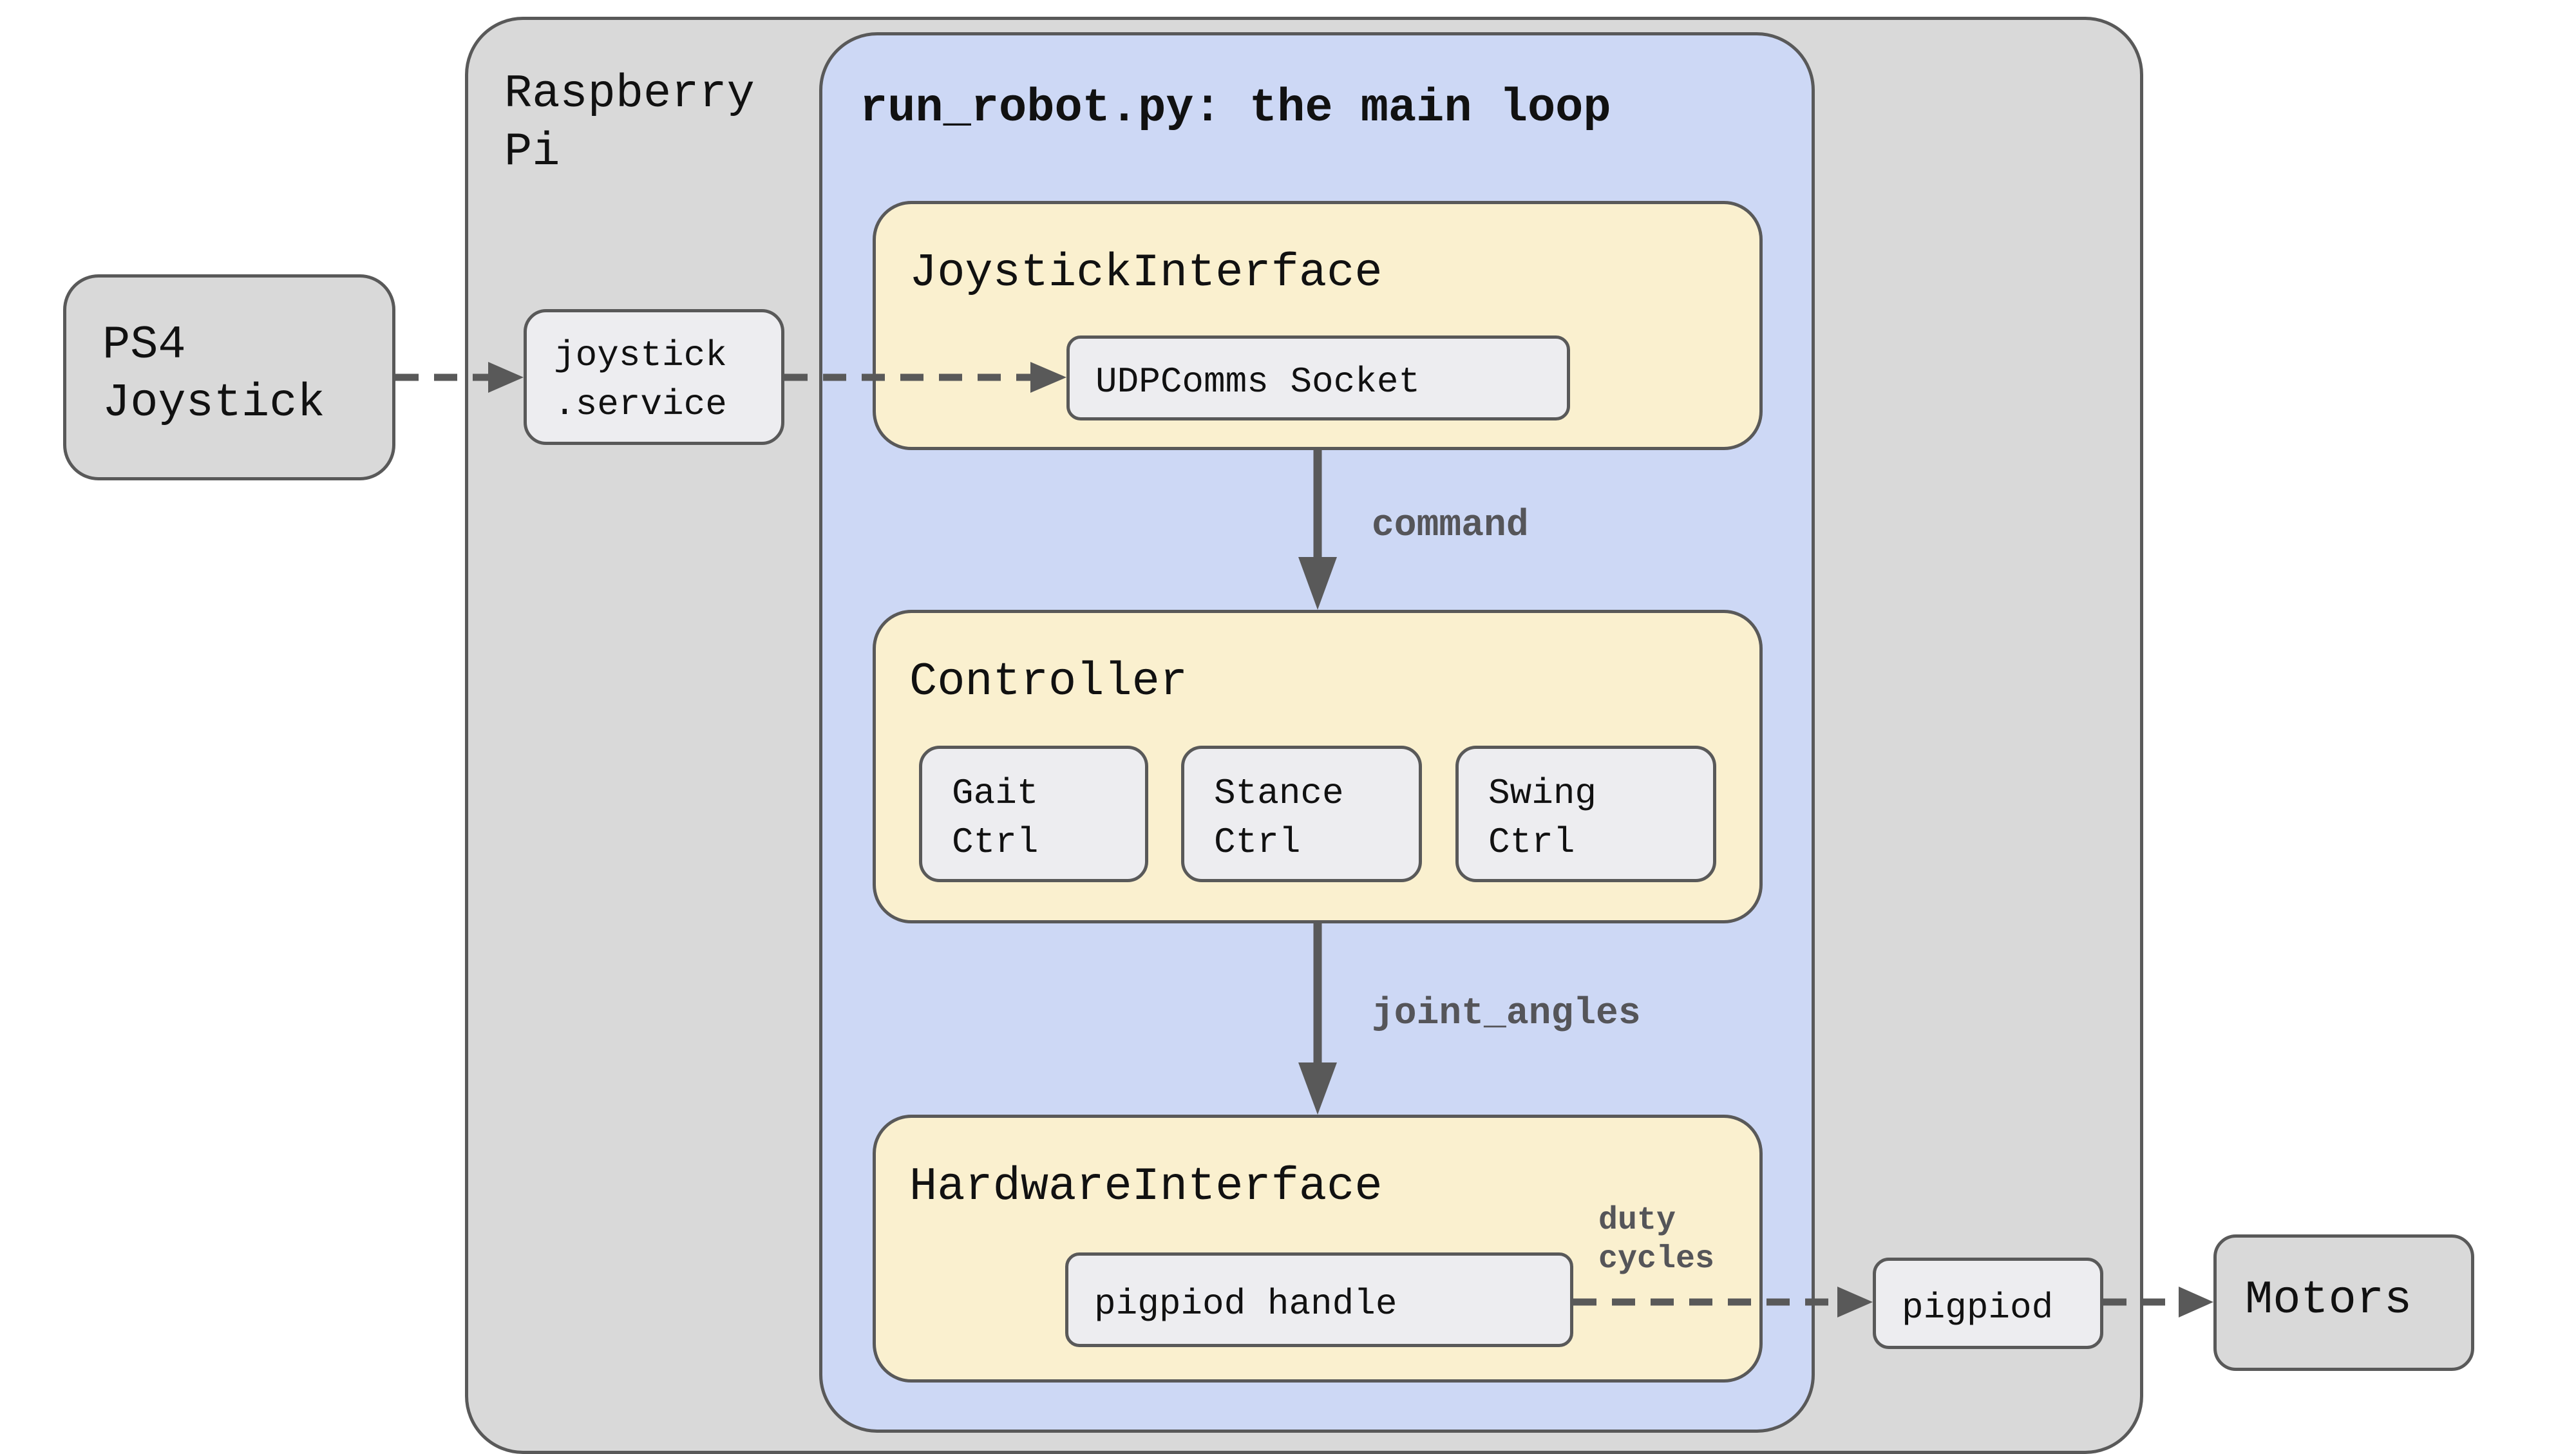 The height and width of the screenshot is (1454, 2576). What do you see at coordinates (1318, 1019) in the screenshot?
I see `arrow-joint-angles` at bounding box center [1318, 1019].